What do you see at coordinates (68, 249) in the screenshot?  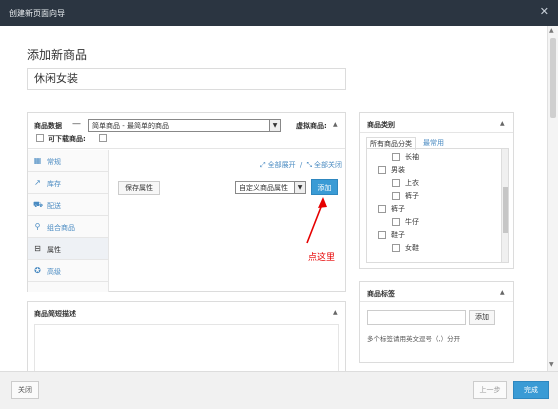 I see `tab-attributes: ⊟ 属性` at bounding box center [68, 249].